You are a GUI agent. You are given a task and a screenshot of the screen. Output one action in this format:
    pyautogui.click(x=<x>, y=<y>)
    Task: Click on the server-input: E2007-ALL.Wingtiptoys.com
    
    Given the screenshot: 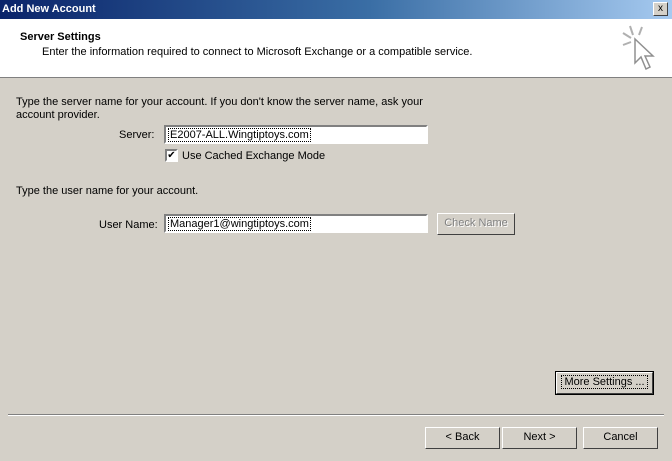 What is the action you would take?
    pyautogui.click(x=296, y=134)
    